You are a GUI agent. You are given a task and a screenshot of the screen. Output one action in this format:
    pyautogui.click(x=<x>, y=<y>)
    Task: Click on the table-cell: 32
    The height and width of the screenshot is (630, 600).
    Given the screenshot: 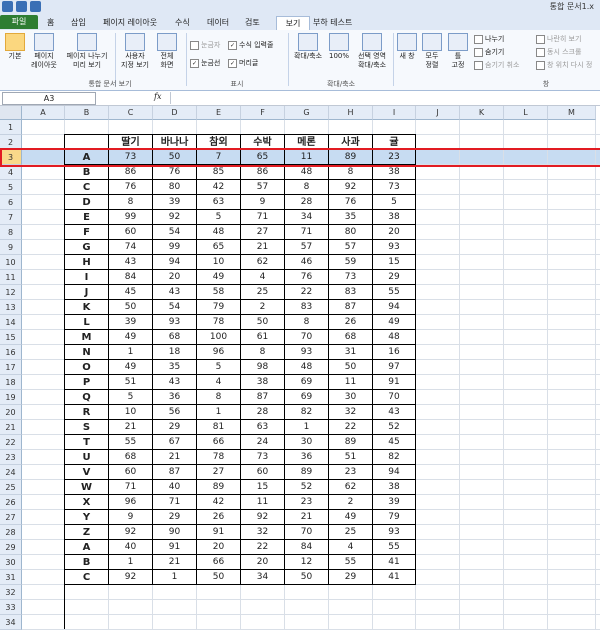 What is the action you would take?
    pyautogui.click(x=263, y=532)
    